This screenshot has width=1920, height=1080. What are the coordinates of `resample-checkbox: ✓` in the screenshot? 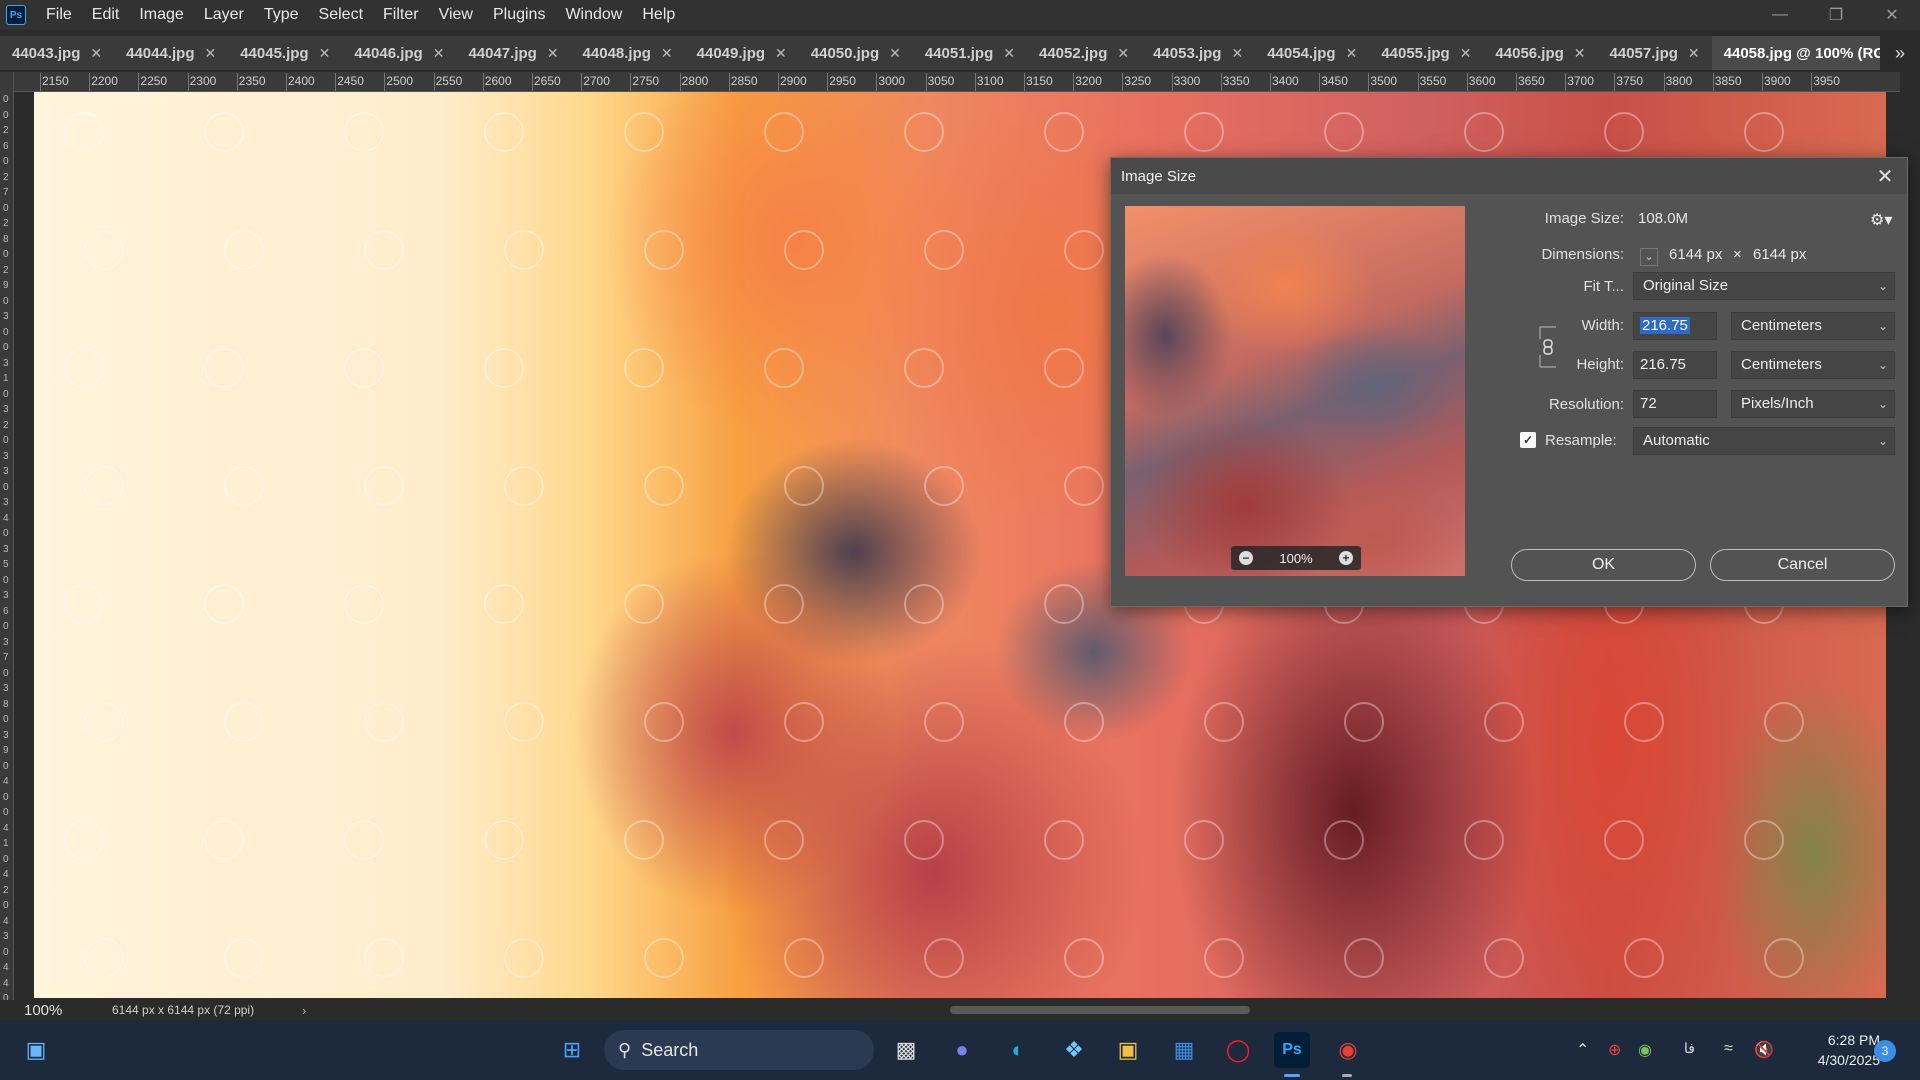 It's located at (1528, 440).